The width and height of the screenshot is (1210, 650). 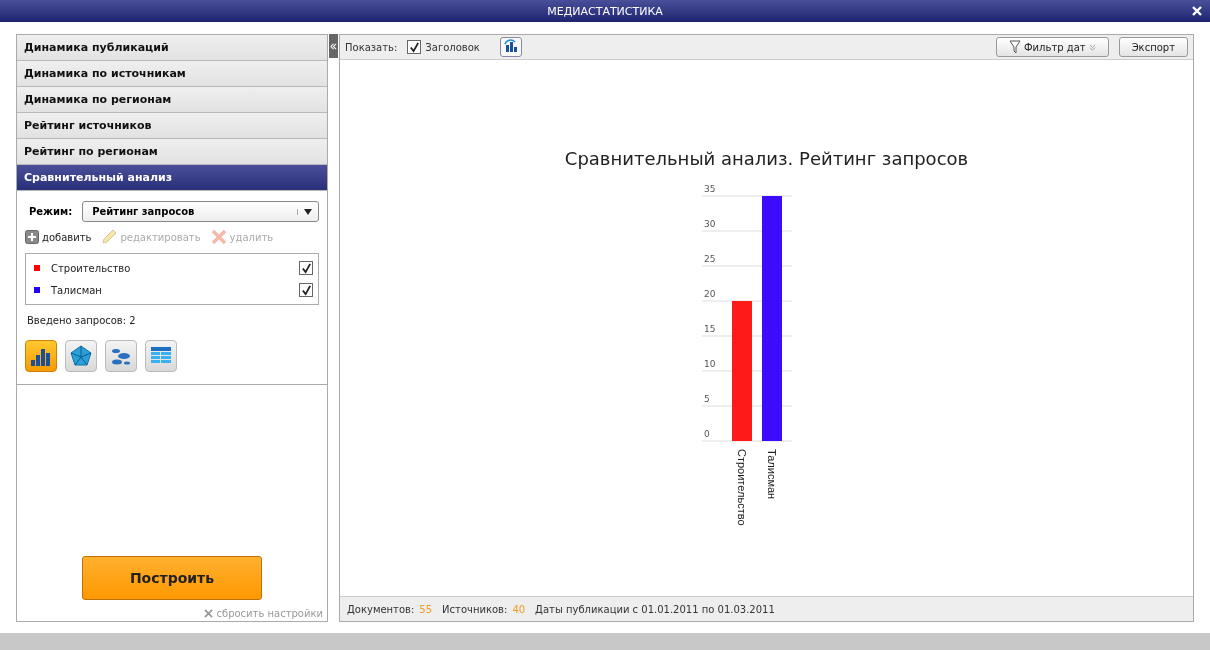 What do you see at coordinates (172, 126) in the screenshot?
I see `menu-item: Рейтинг источников` at bounding box center [172, 126].